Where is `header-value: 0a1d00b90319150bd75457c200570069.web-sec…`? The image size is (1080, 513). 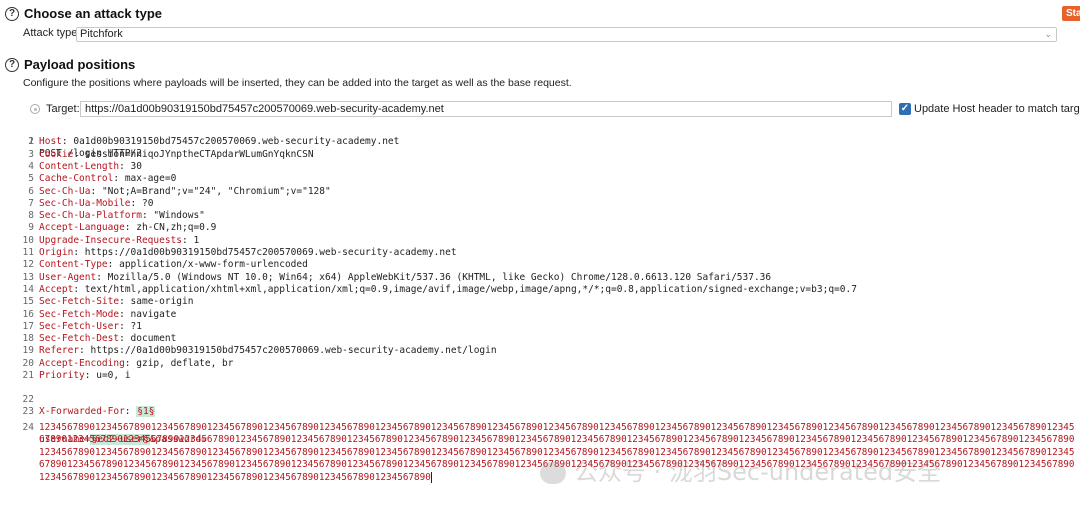
header-value: 0a1d00b90319150bd75457c200570069.web-sec… is located at coordinates (233, 142).